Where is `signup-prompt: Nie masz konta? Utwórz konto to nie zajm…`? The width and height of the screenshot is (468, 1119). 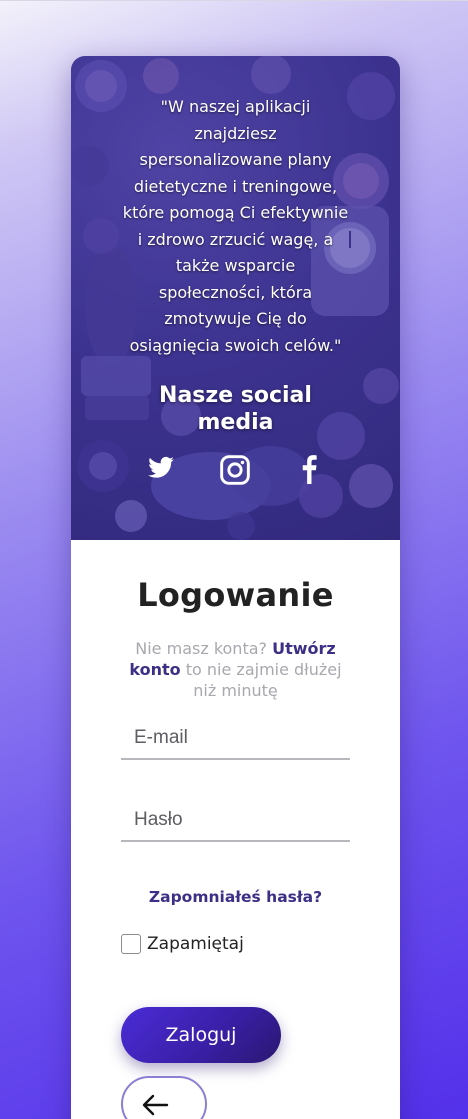
signup-prompt: Nie masz konta? Utwórz konto to nie zajm… is located at coordinates (235, 669).